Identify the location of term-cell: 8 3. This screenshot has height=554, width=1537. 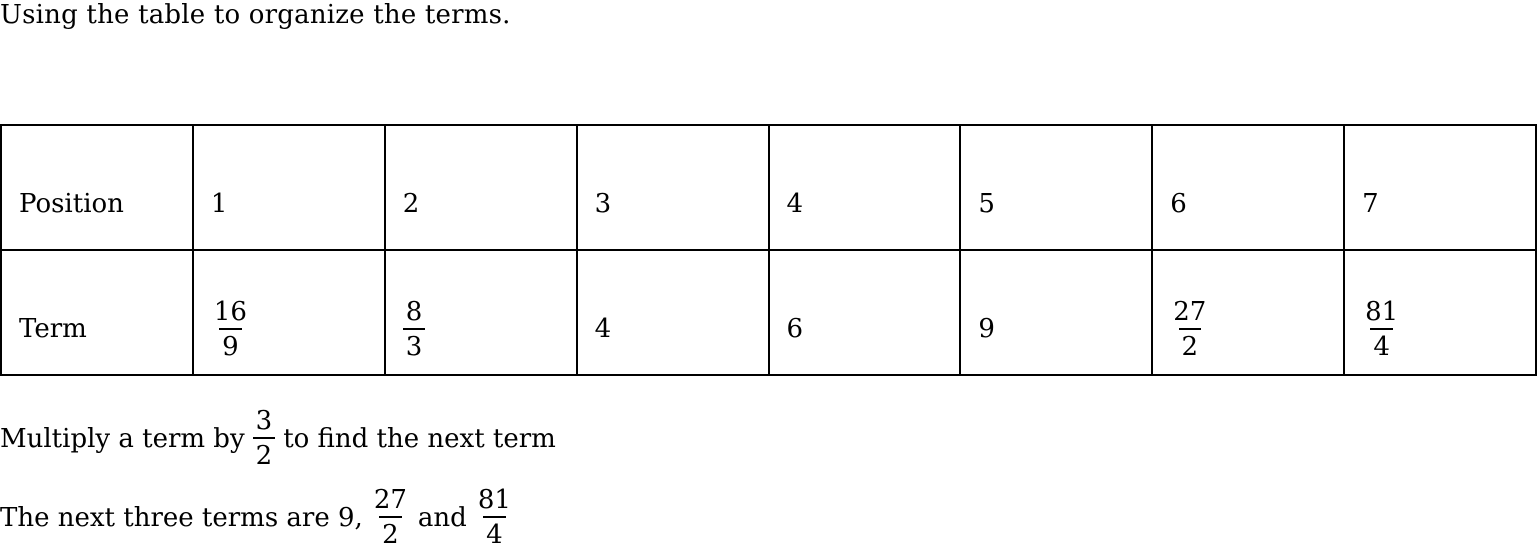
(480, 312).